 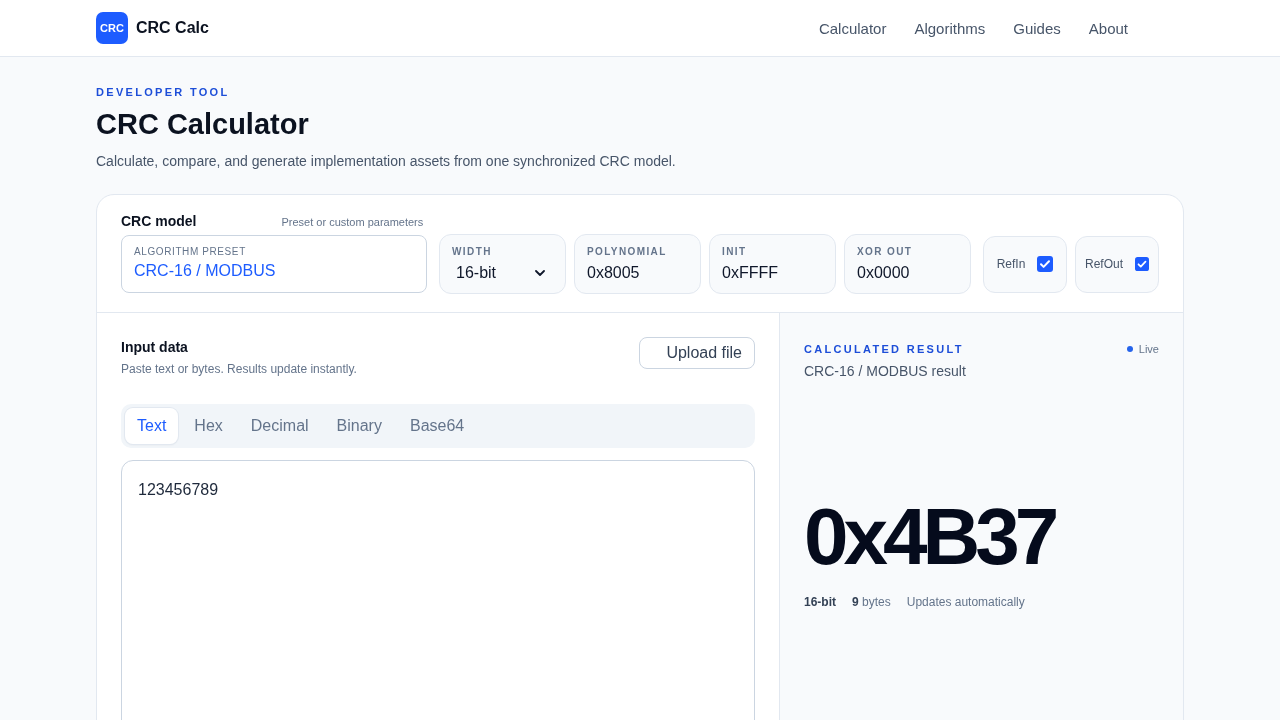 What do you see at coordinates (152, 426) in the screenshot?
I see `format-tab: Text` at bounding box center [152, 426].